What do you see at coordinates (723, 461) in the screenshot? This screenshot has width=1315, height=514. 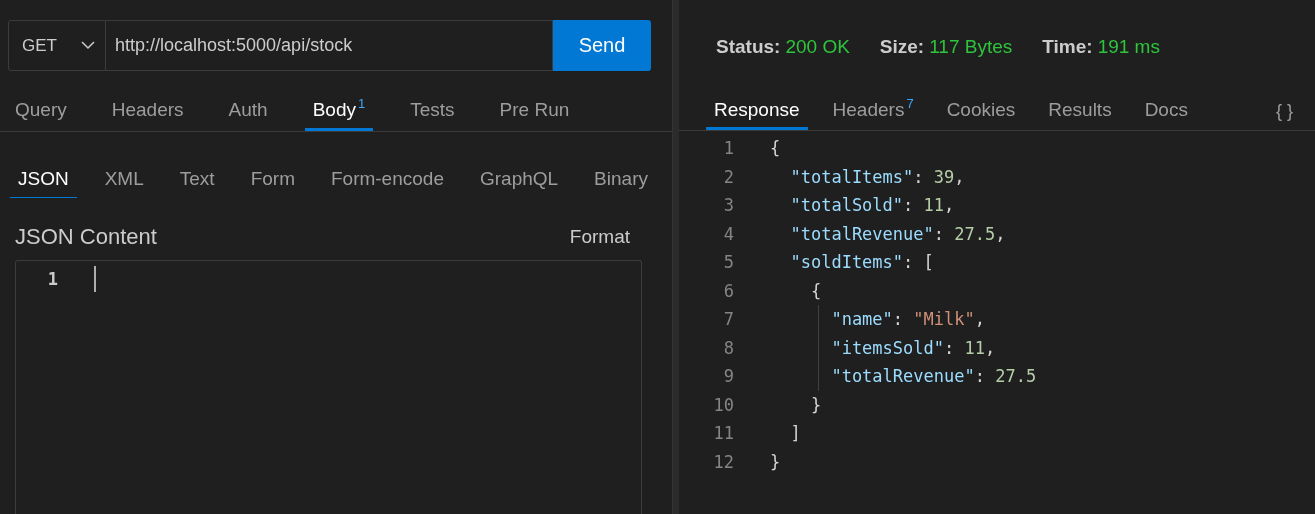 I see `line-number: 12` at bounding box center [723, 461].